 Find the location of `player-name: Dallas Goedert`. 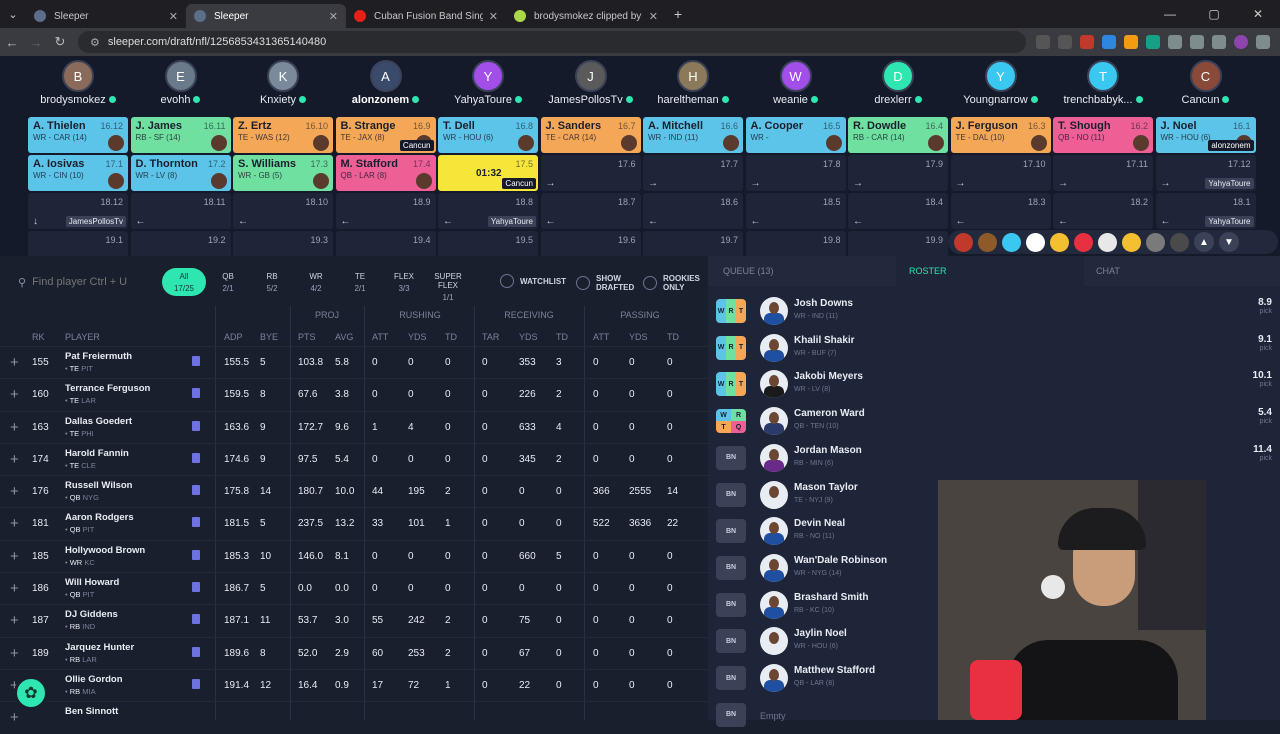

player-name: Dallas Goedert is located at coordinates (98, 421).